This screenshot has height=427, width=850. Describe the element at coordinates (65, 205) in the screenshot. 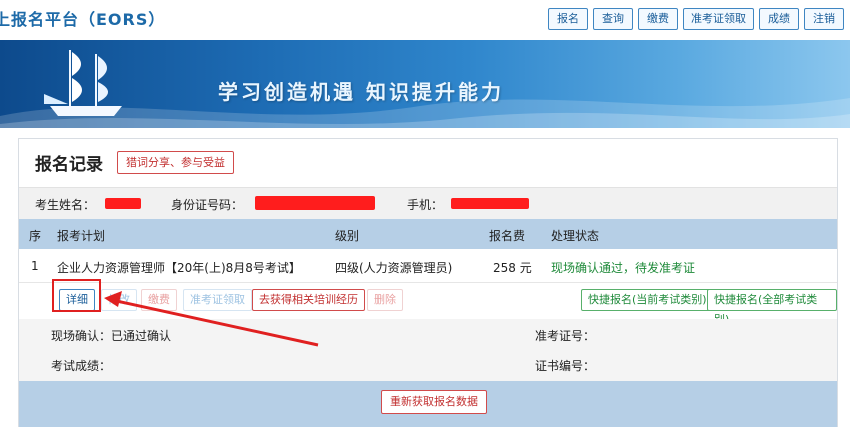

I see `name-label: 考生姓名：` at that location.